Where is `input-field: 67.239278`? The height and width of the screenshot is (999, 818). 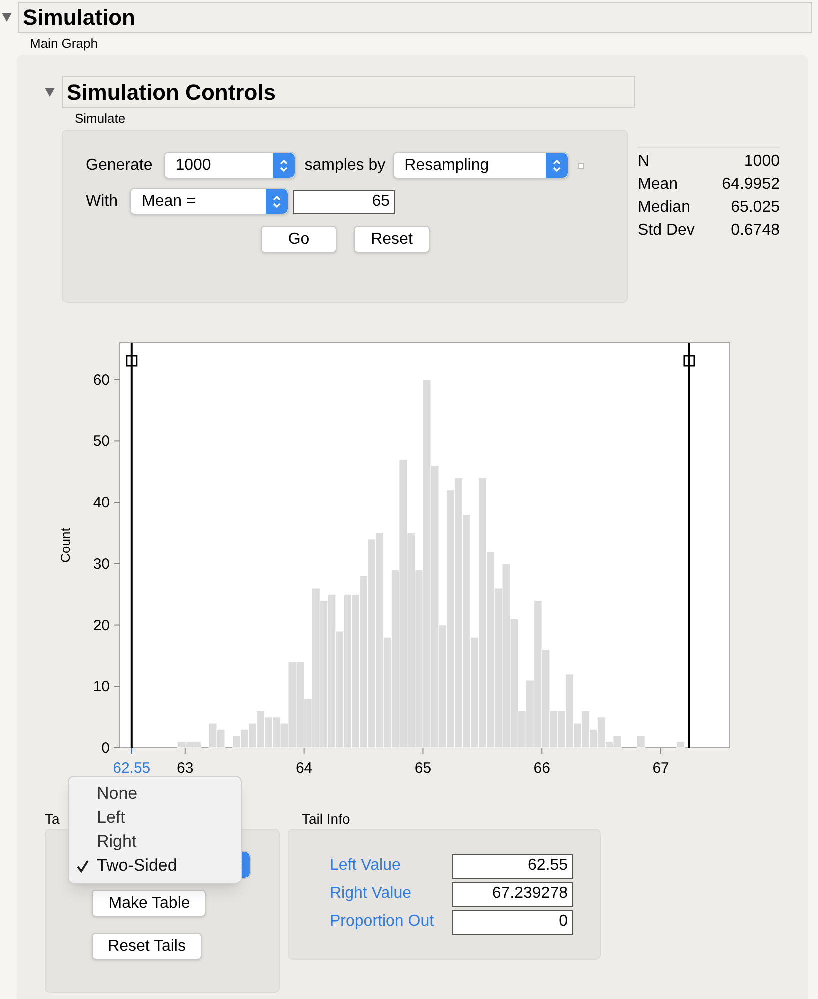
input-field: 67.239278 is located at coordinates (512, 894).